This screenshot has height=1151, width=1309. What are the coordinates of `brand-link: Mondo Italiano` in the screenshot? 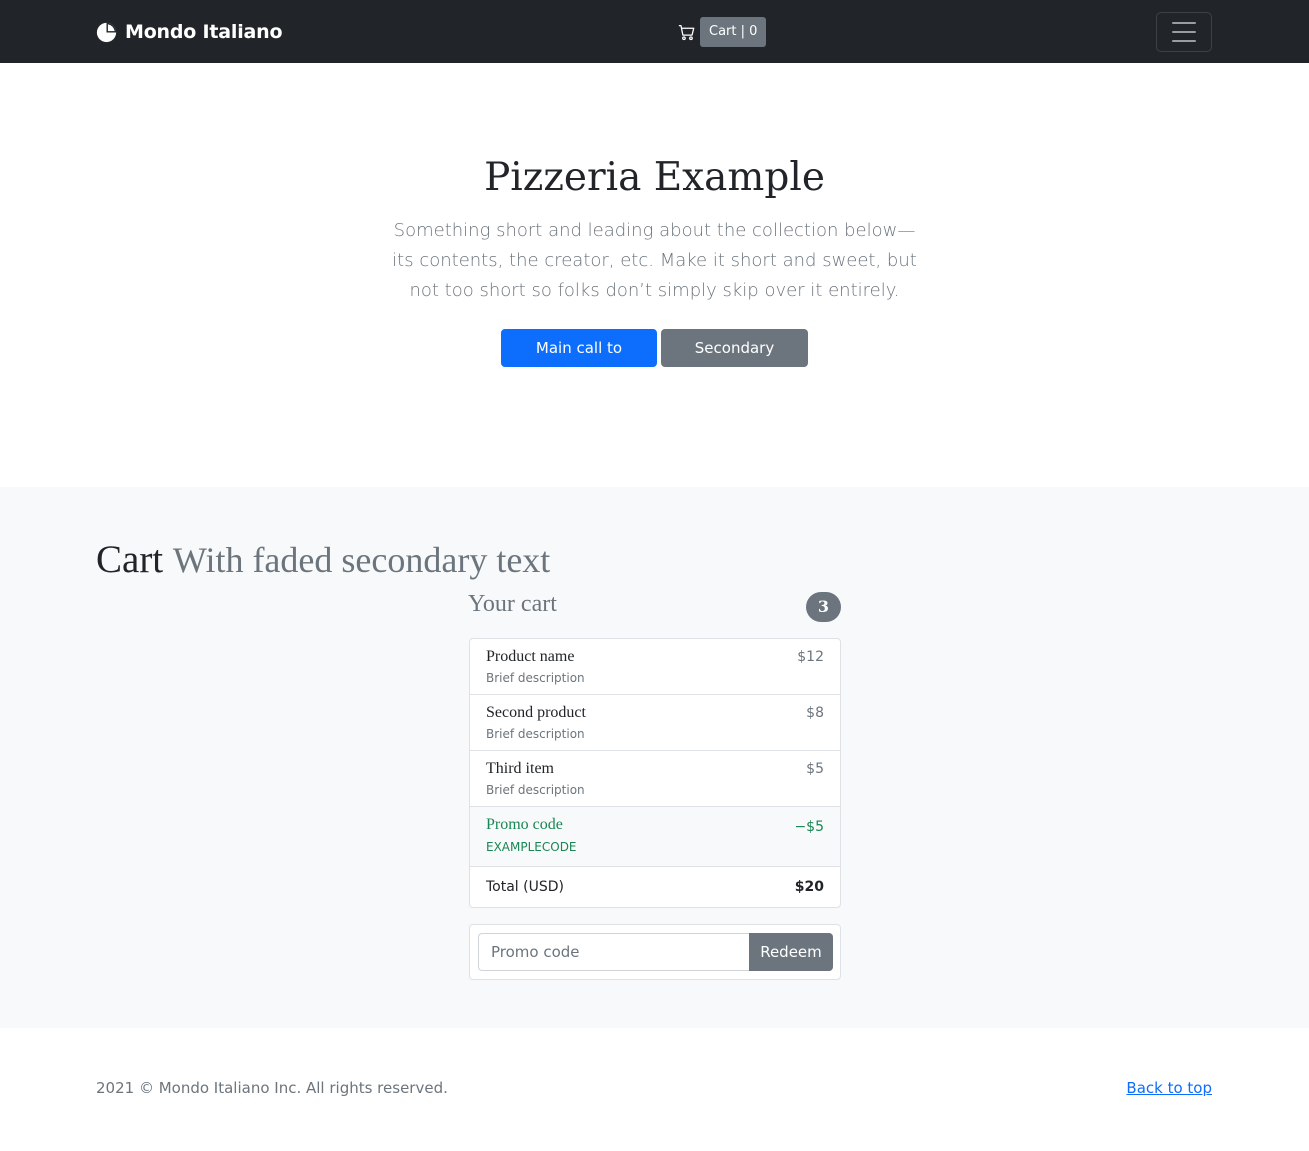 It's located at (189, 32).